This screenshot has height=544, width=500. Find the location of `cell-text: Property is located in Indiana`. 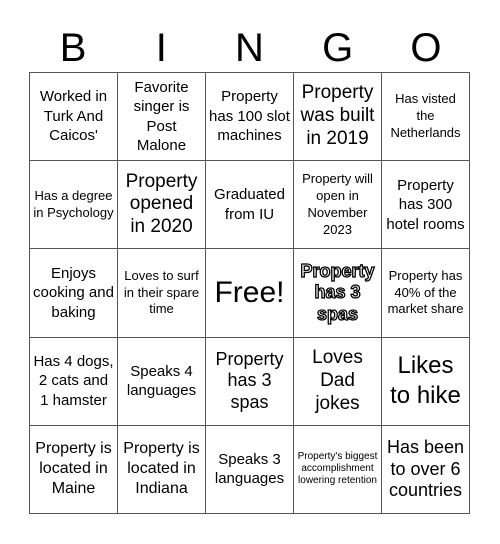

cell-text: Property is located in Indiana is located at coordinates (161, 469).